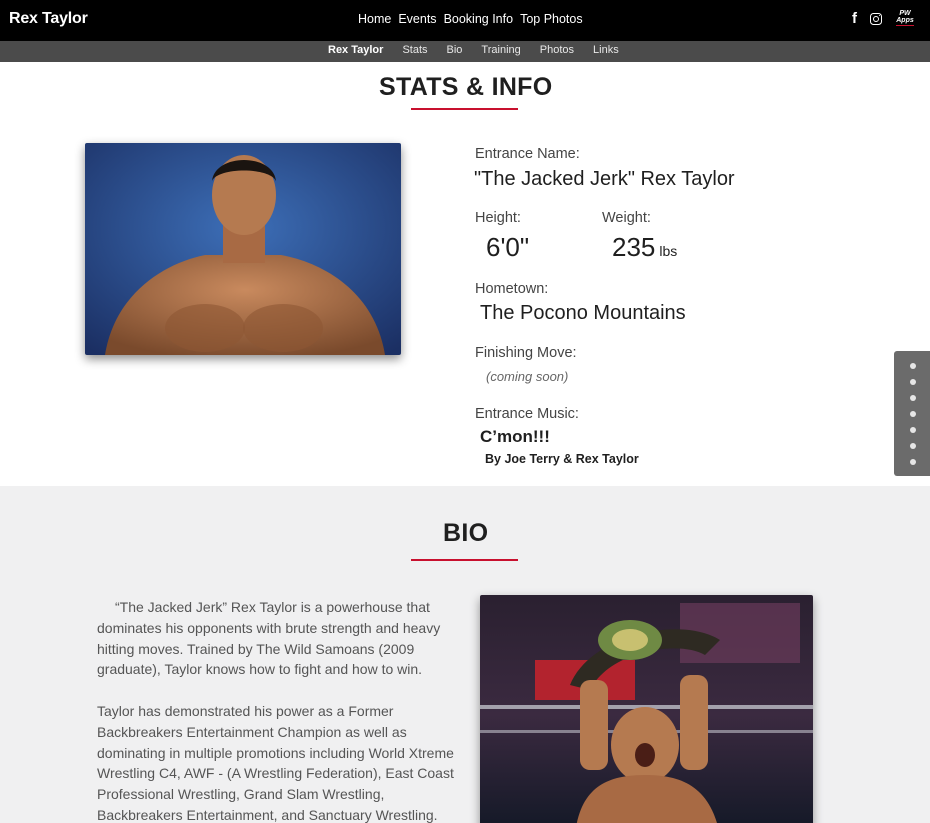  I want to click on portrait-image, so click(243, 249).